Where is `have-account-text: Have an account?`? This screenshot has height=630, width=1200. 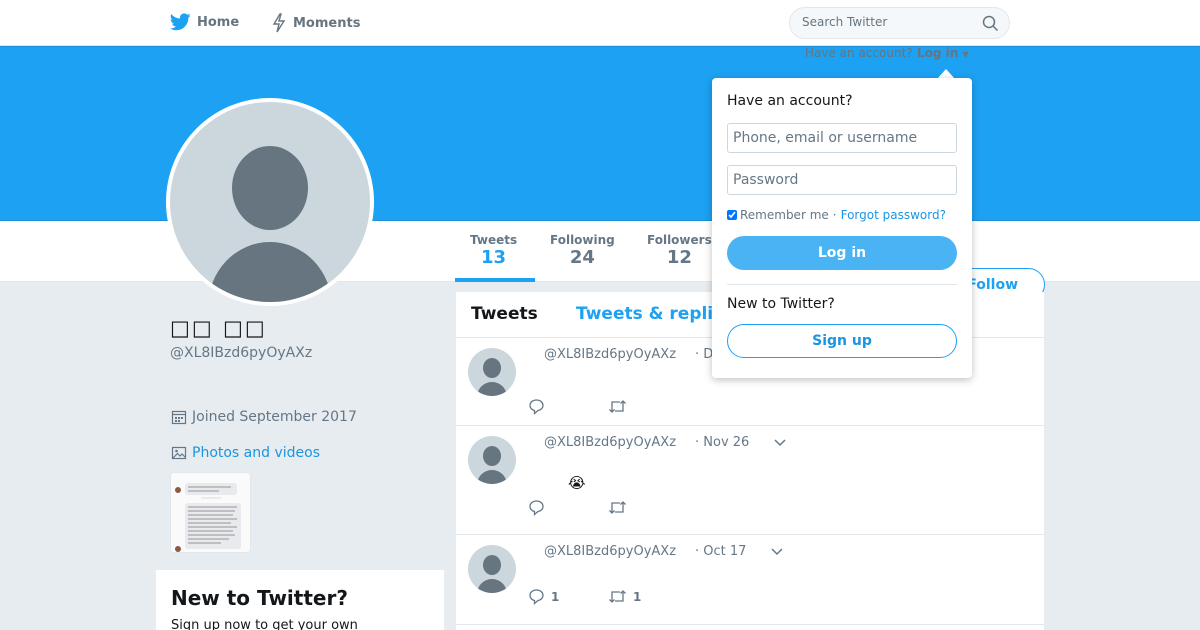 have-account-text: Have an account? is located at coordinates (859, 53).